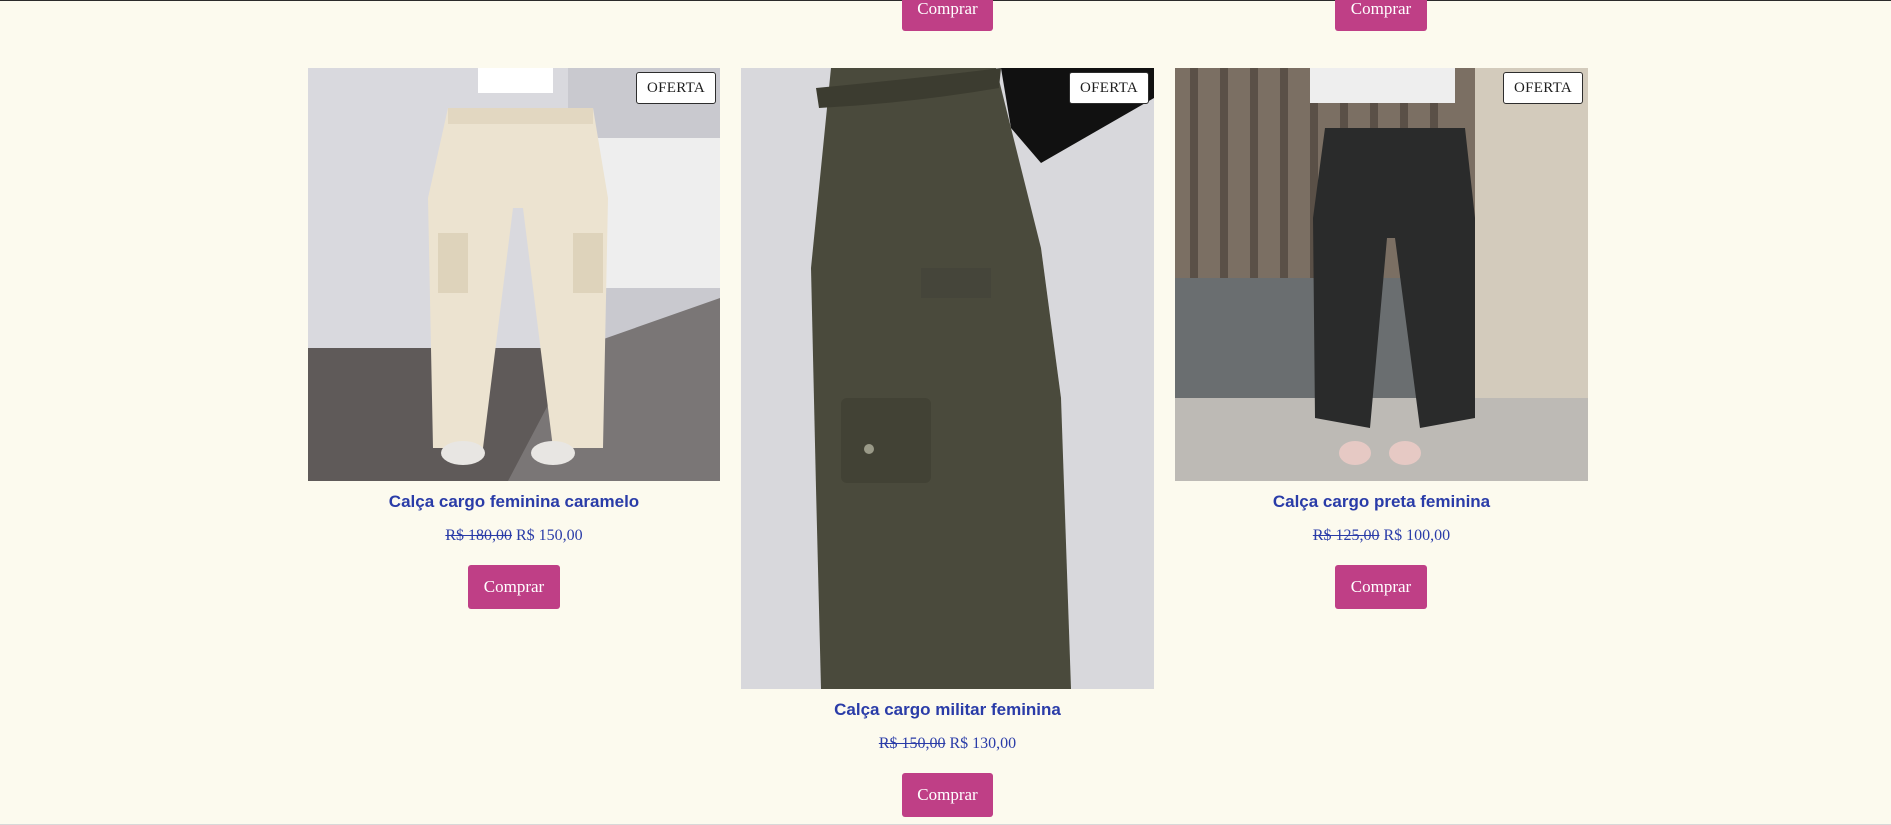 Image resolution: width=1891 pixels, height=825 pixels. What do you see at coordinates (947, 744) in the screenshot?
I see `product-price: R$ 150,00 R$ 130,00` at bounding box center [947, 744].